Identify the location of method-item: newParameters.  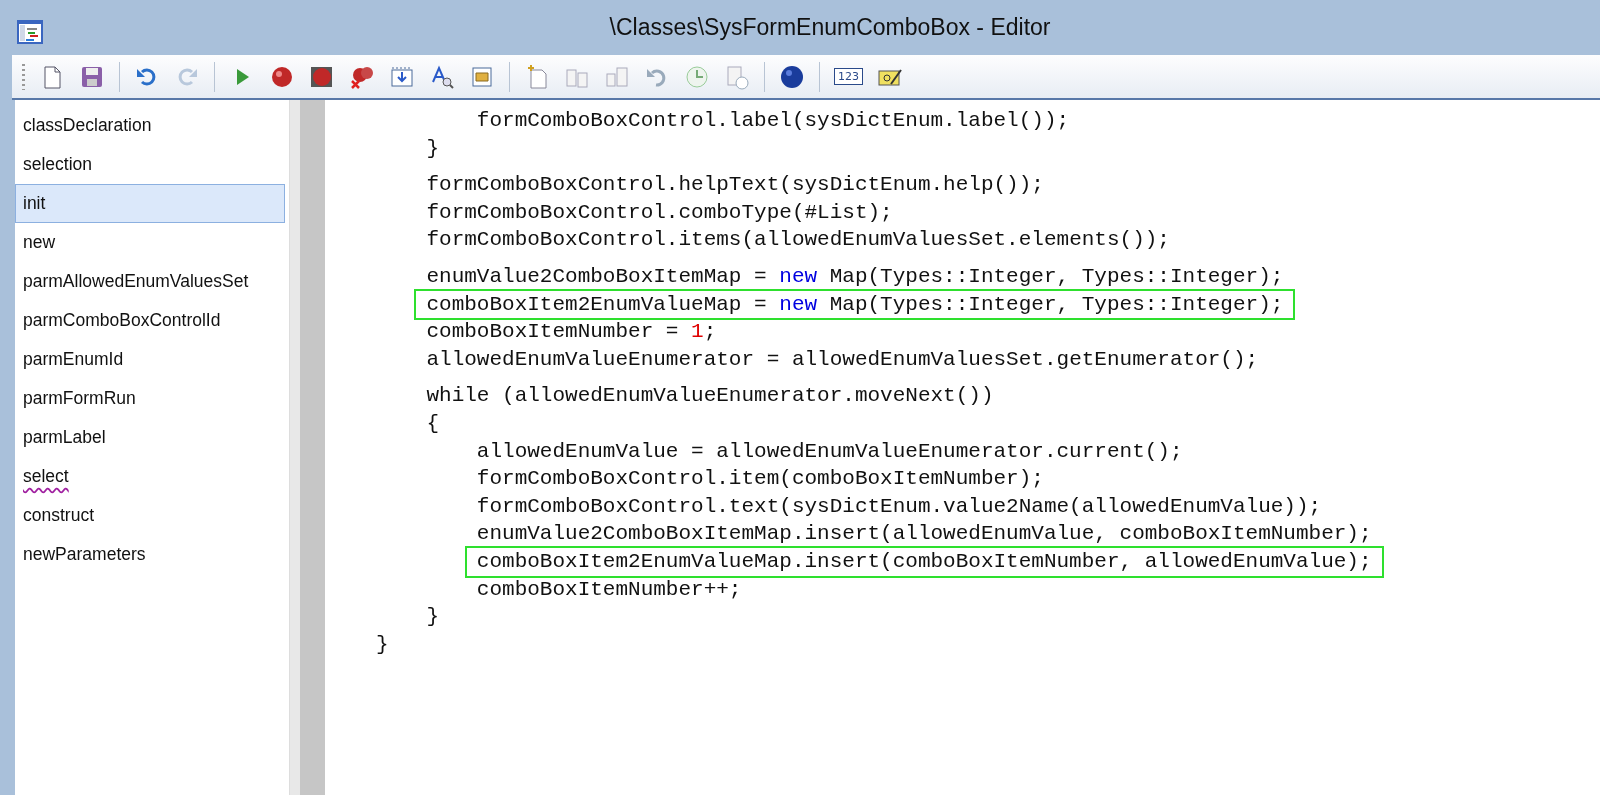
(150, 554).